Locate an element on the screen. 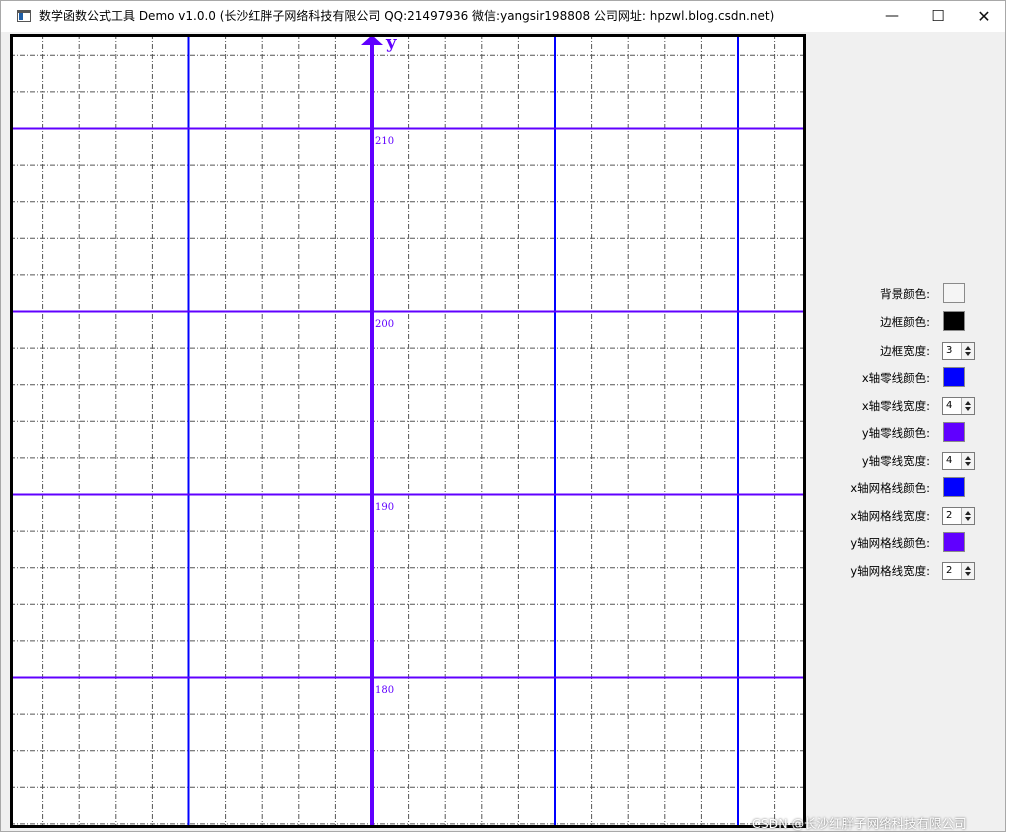 The image size is (1015, 839). x-zero-color-row: x轴零线颜色: is located at coordinates (911, 378).